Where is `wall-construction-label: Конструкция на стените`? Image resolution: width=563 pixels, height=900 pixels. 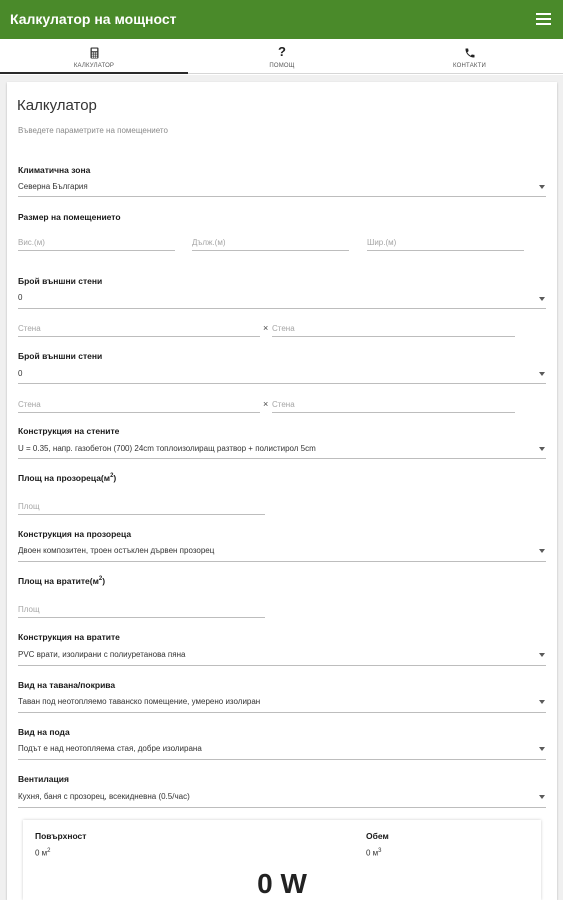 wall-construction-label: Конструкция на стените is located at coordinates (69, 431).